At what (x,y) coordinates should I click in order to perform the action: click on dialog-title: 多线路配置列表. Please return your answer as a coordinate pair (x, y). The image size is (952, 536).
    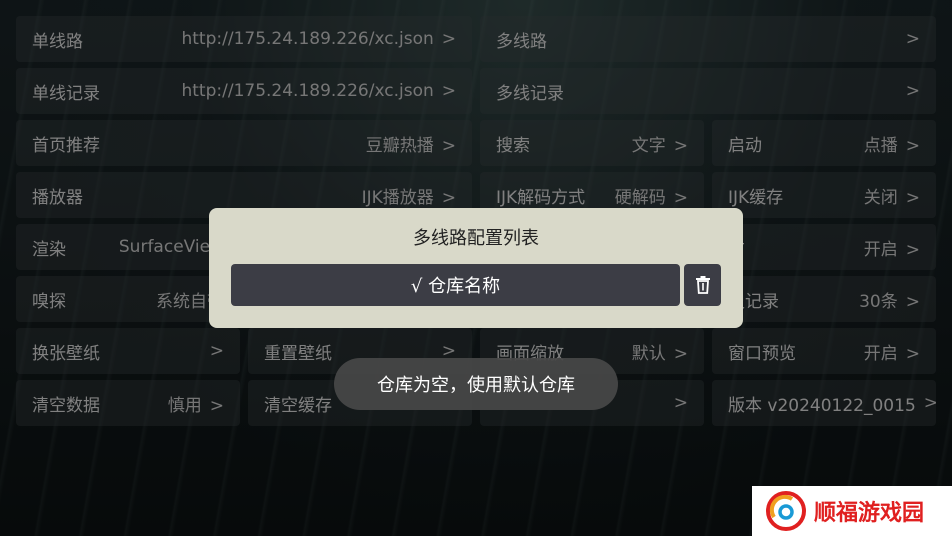
    Looking at the image, I should click on (476, 238).